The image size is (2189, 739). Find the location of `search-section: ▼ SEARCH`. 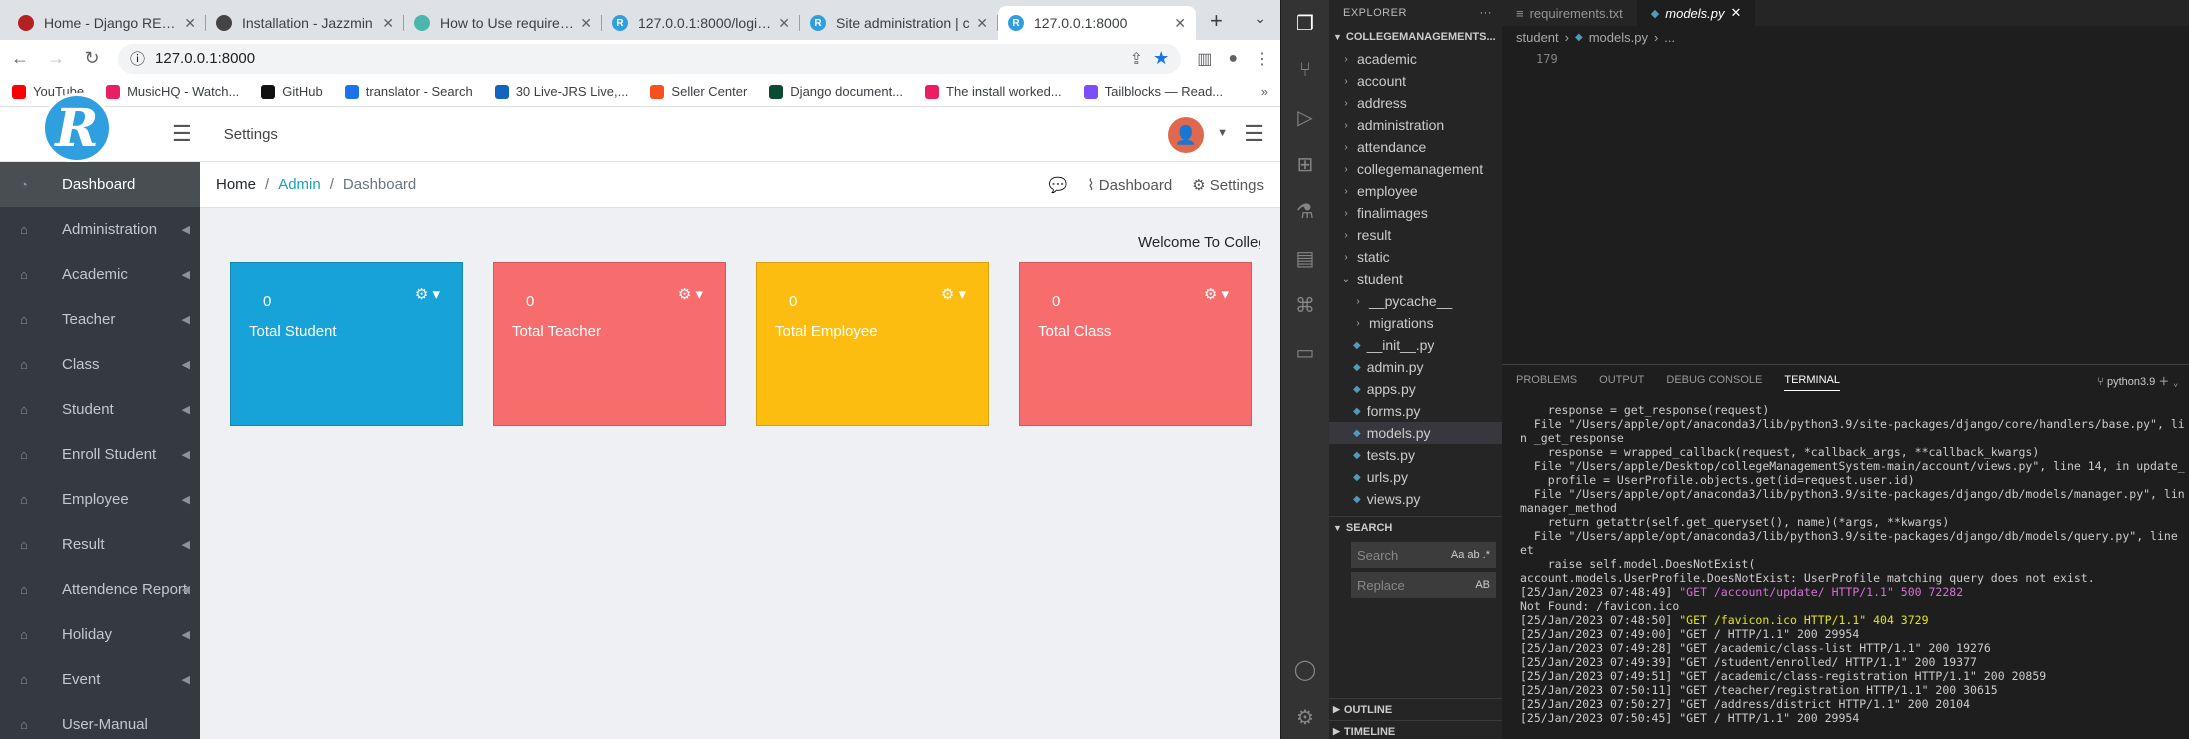

search-section: ▼ SEARCH is located at coordinates (1415, 527).